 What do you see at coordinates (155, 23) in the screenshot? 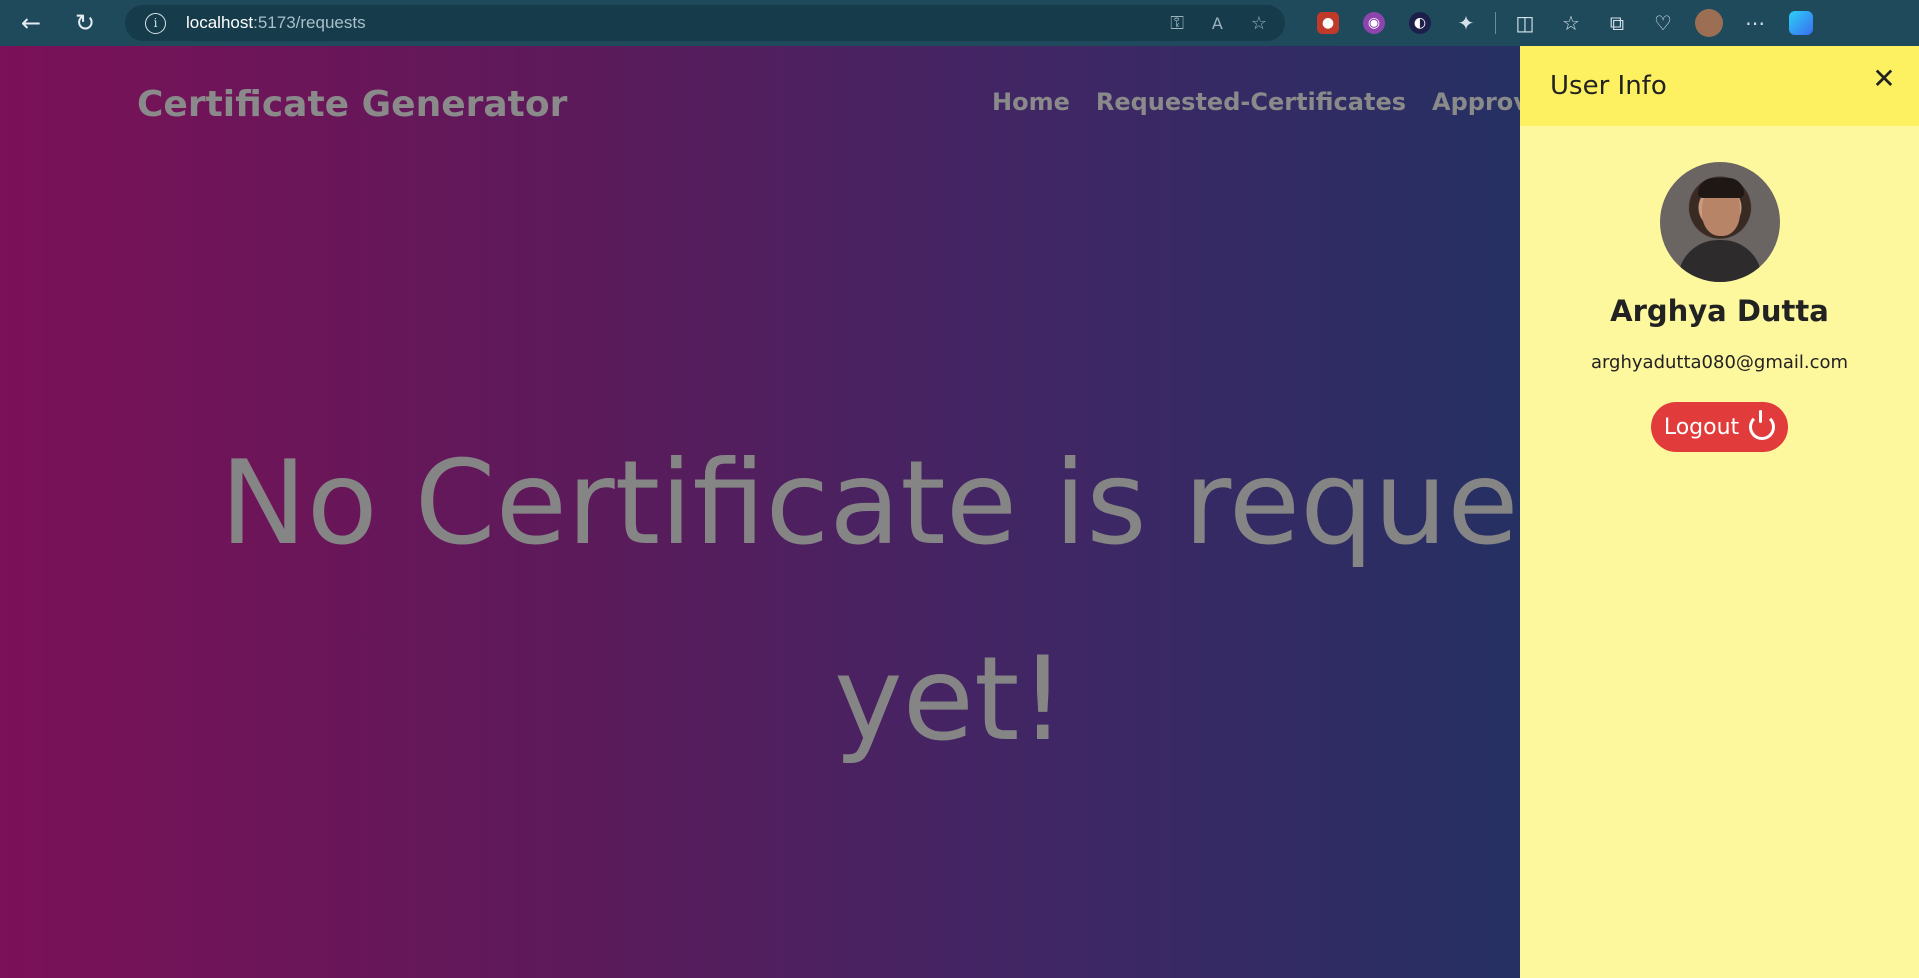
I see `info-icon: i` at bounding box center [155, 23].